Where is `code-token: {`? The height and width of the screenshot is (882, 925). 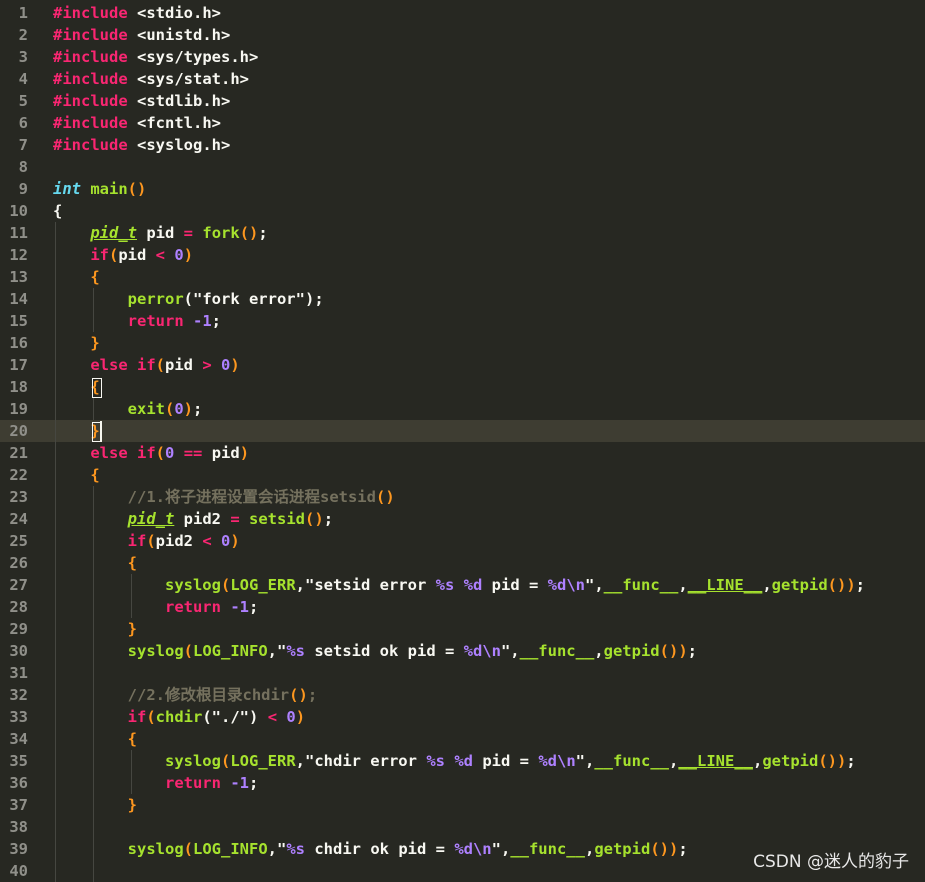 code-token: { is located at coordinates (132, 739).